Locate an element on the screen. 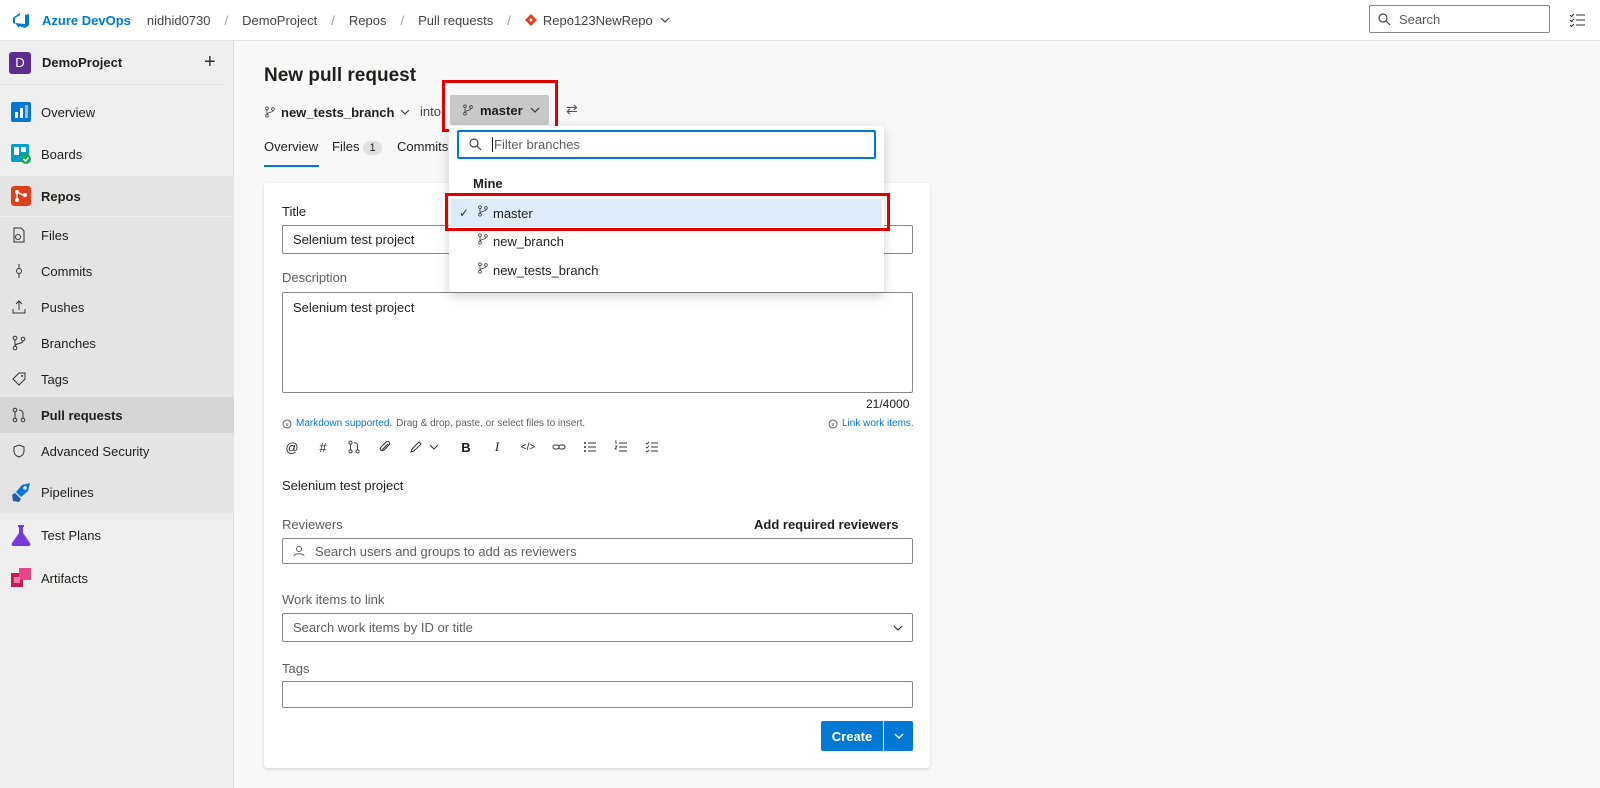  search-placeholder: Search is located at coordinates (1420, 19).